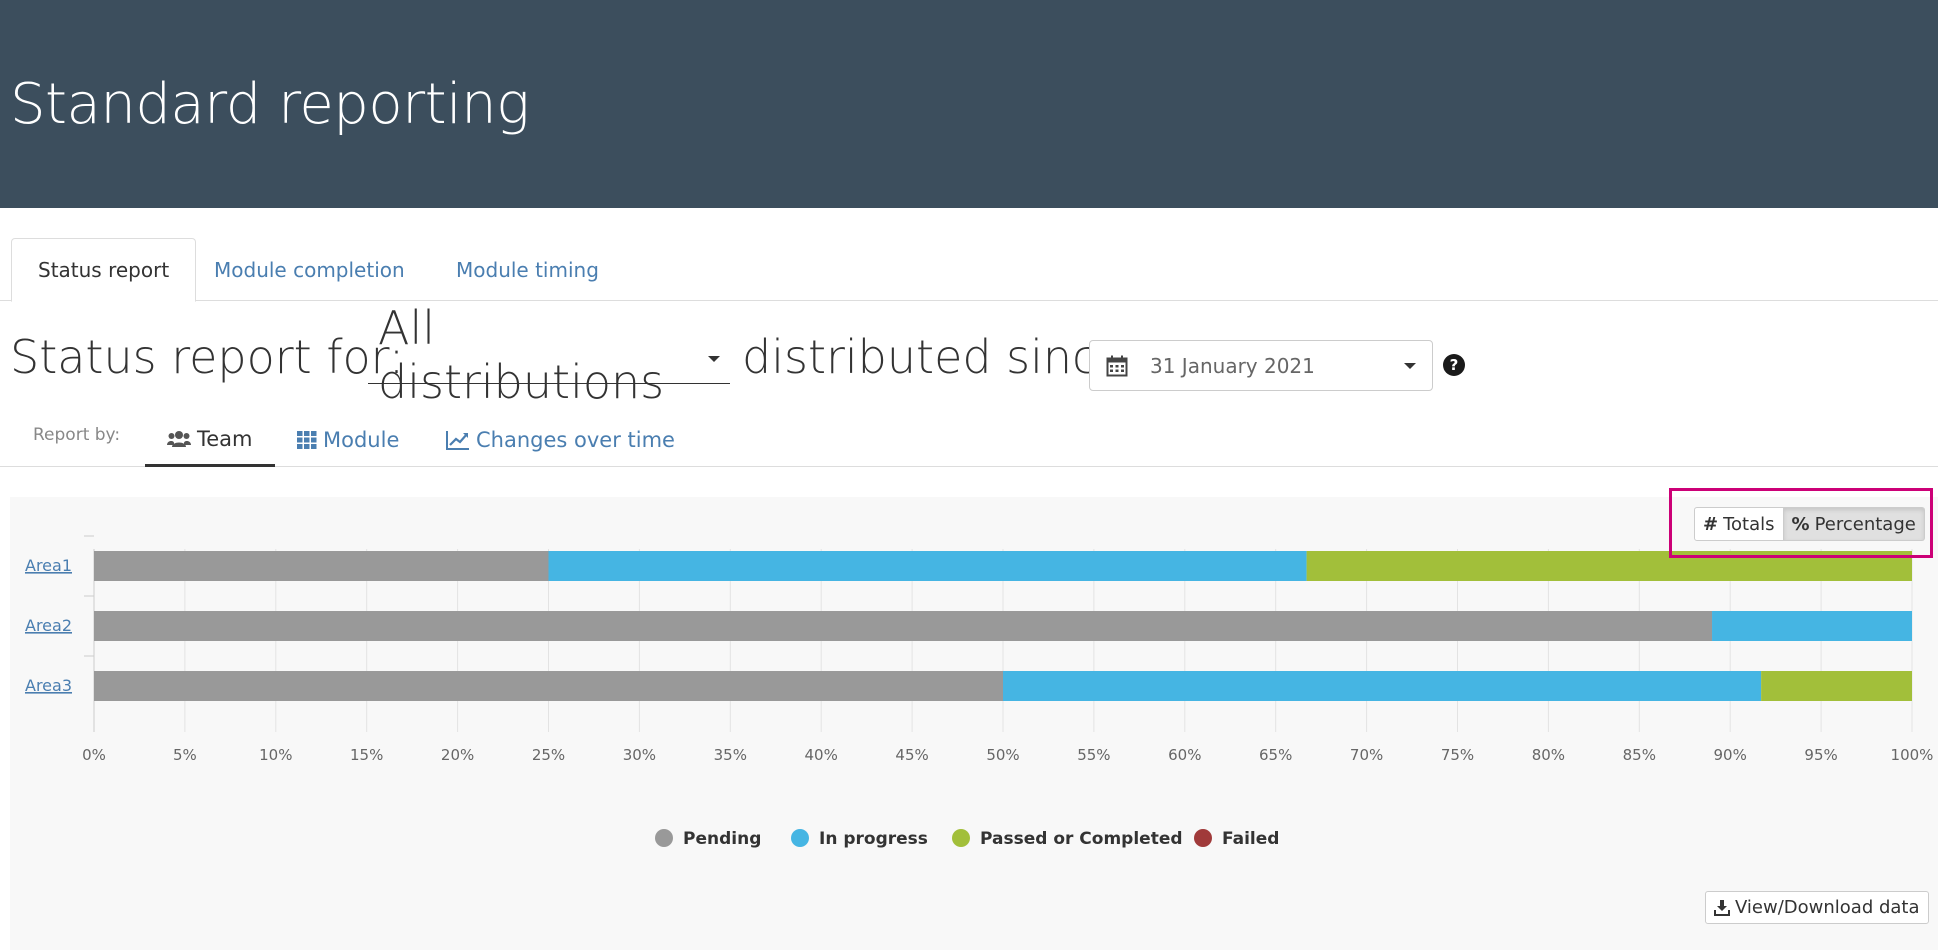  What do you see at coordinates (207, 357) in the screenshot?
I see `status-report-prefix: Status report for:` at bounding box center [207, 357].